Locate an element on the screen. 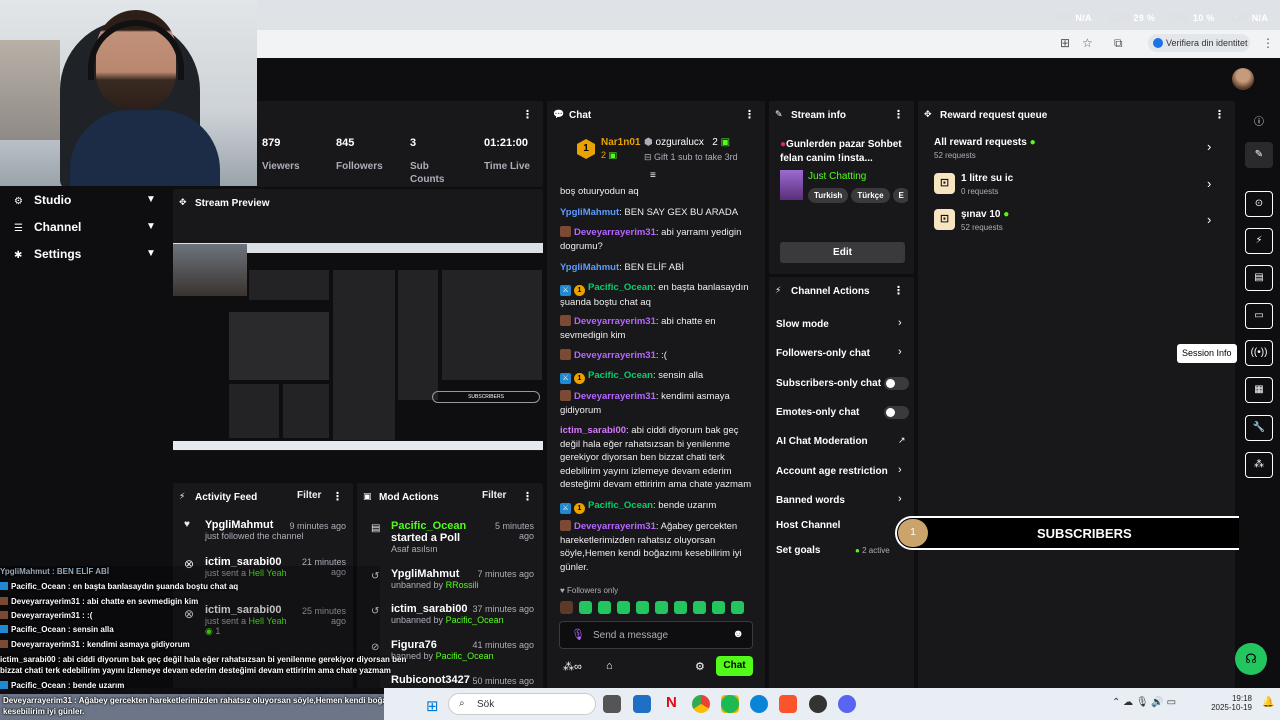 The height and width of the screenshot is (720, 1280). tag: Türkçe is located at coordinates (870, 195).